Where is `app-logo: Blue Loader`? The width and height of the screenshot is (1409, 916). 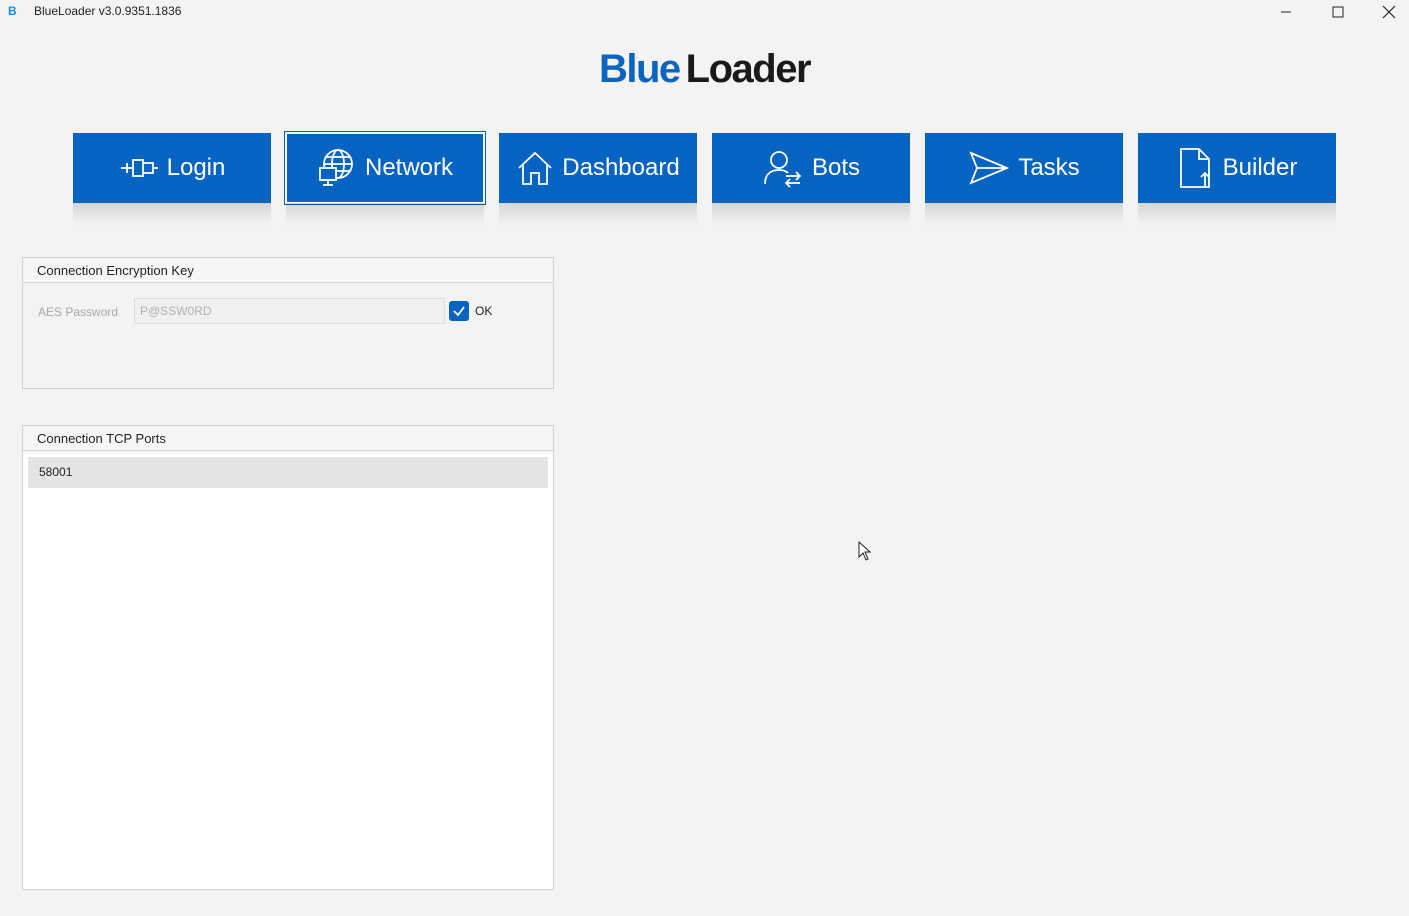 app-logo: Blue Loader is located at coordinates (704, 69).